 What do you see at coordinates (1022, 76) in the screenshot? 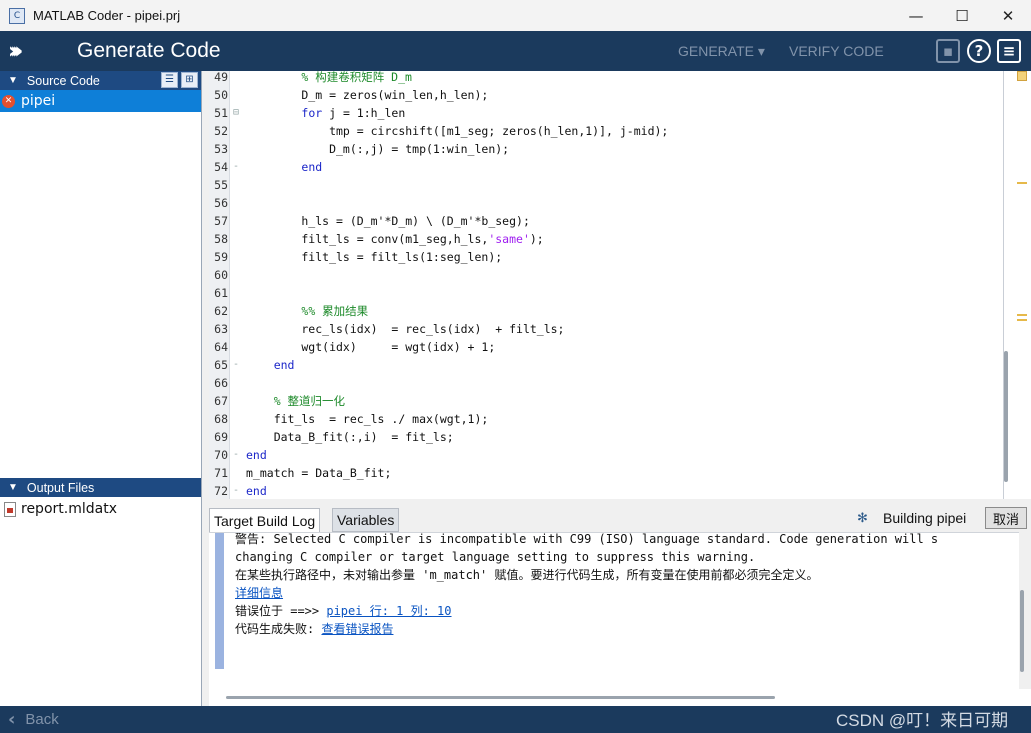
I see `warning-summary-marker` at bounding box center [1022, 76].